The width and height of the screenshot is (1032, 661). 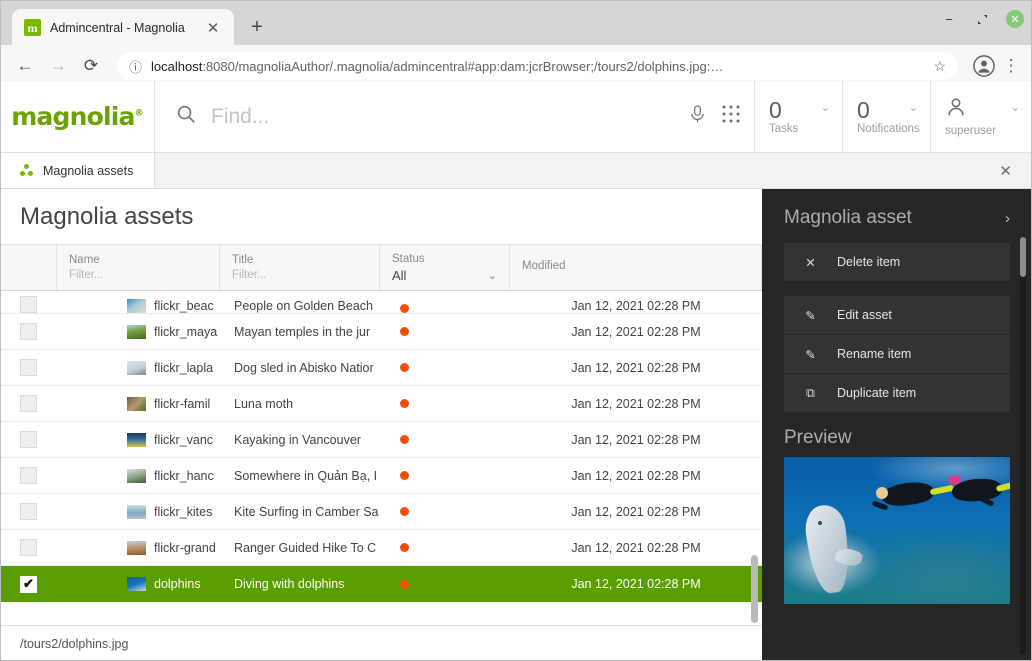 I want to click on row-title-cell: Mayan temples in the jur, so click(x=302, y=331).